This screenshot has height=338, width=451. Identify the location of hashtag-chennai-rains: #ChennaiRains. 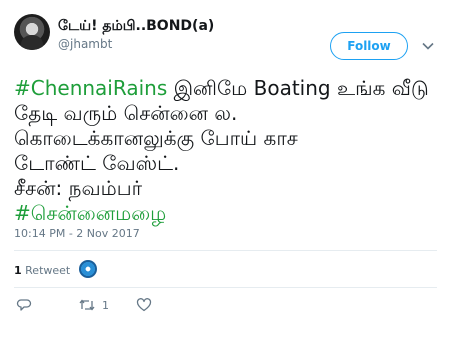
(90, 88).